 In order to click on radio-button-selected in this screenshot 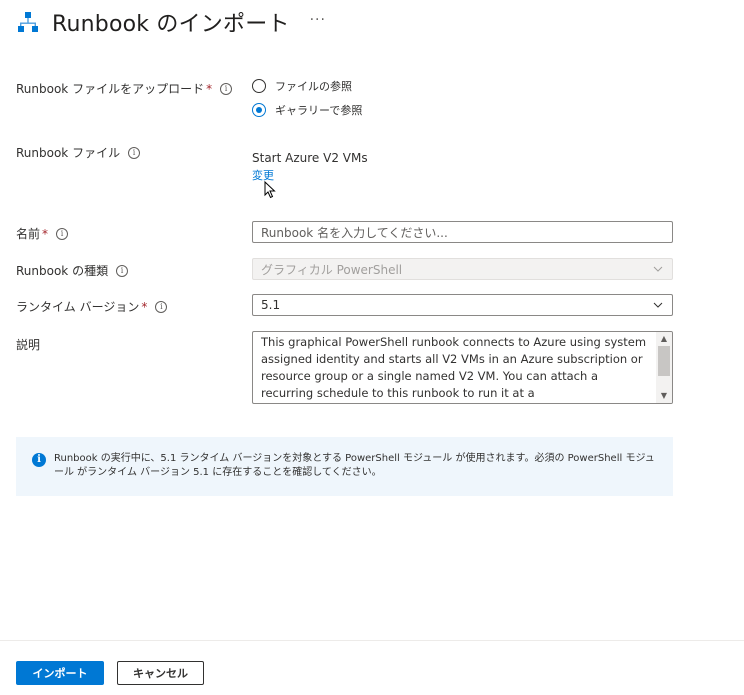, I will do `click(259, 110)`.